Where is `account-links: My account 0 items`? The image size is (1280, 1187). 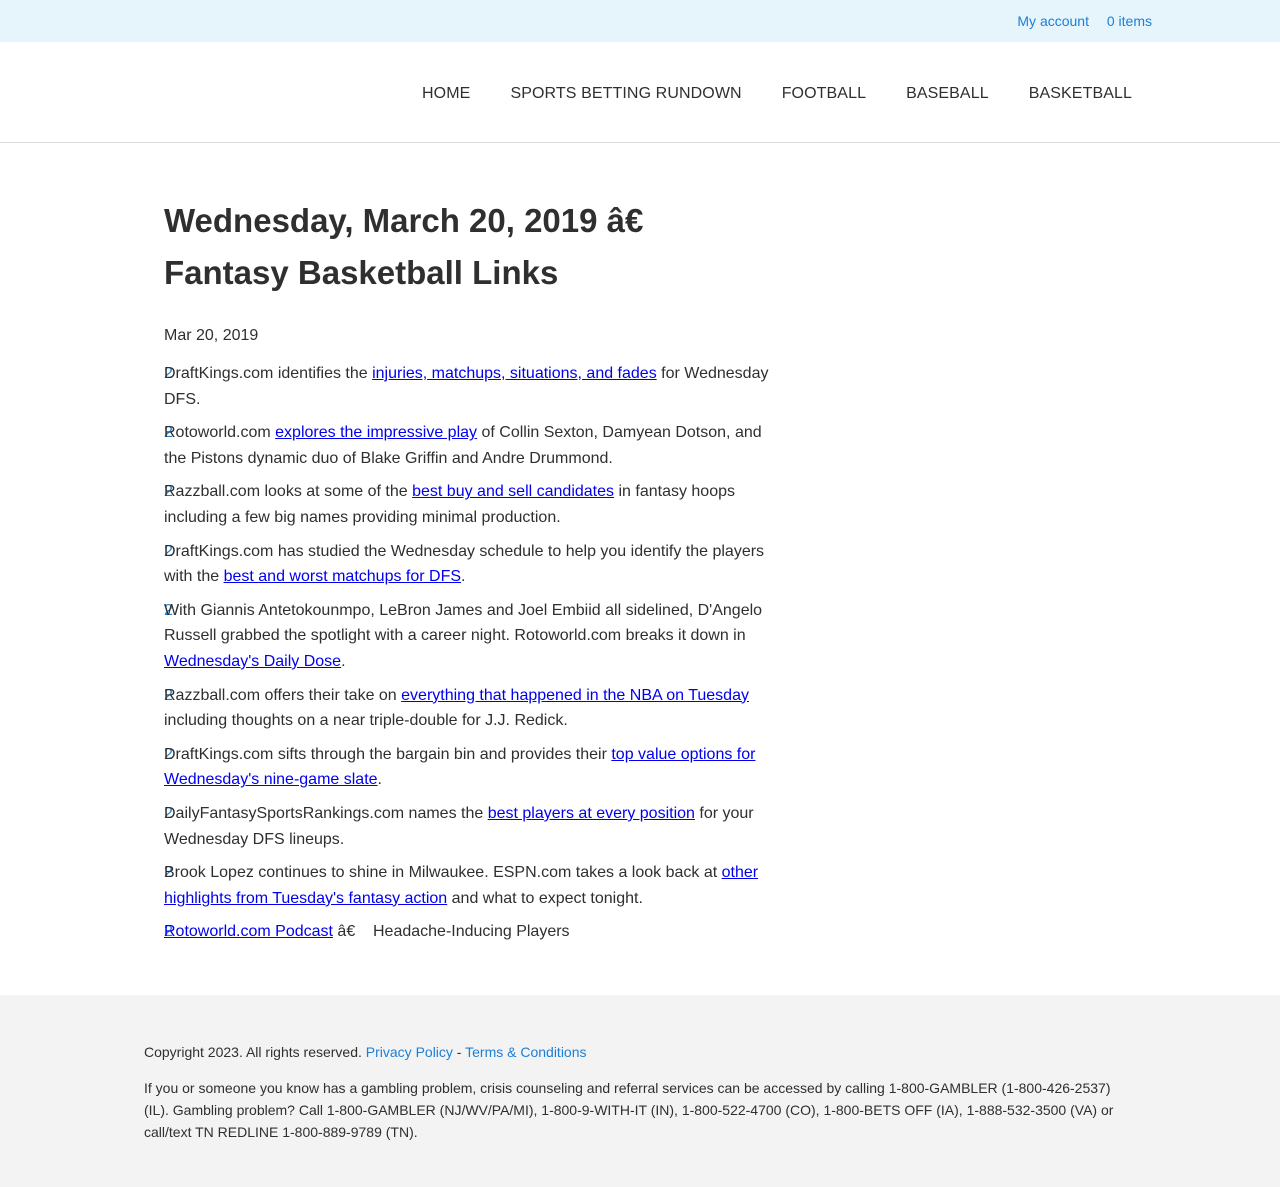
account-links: My account 0 items is located at coordinates (1077, 21).